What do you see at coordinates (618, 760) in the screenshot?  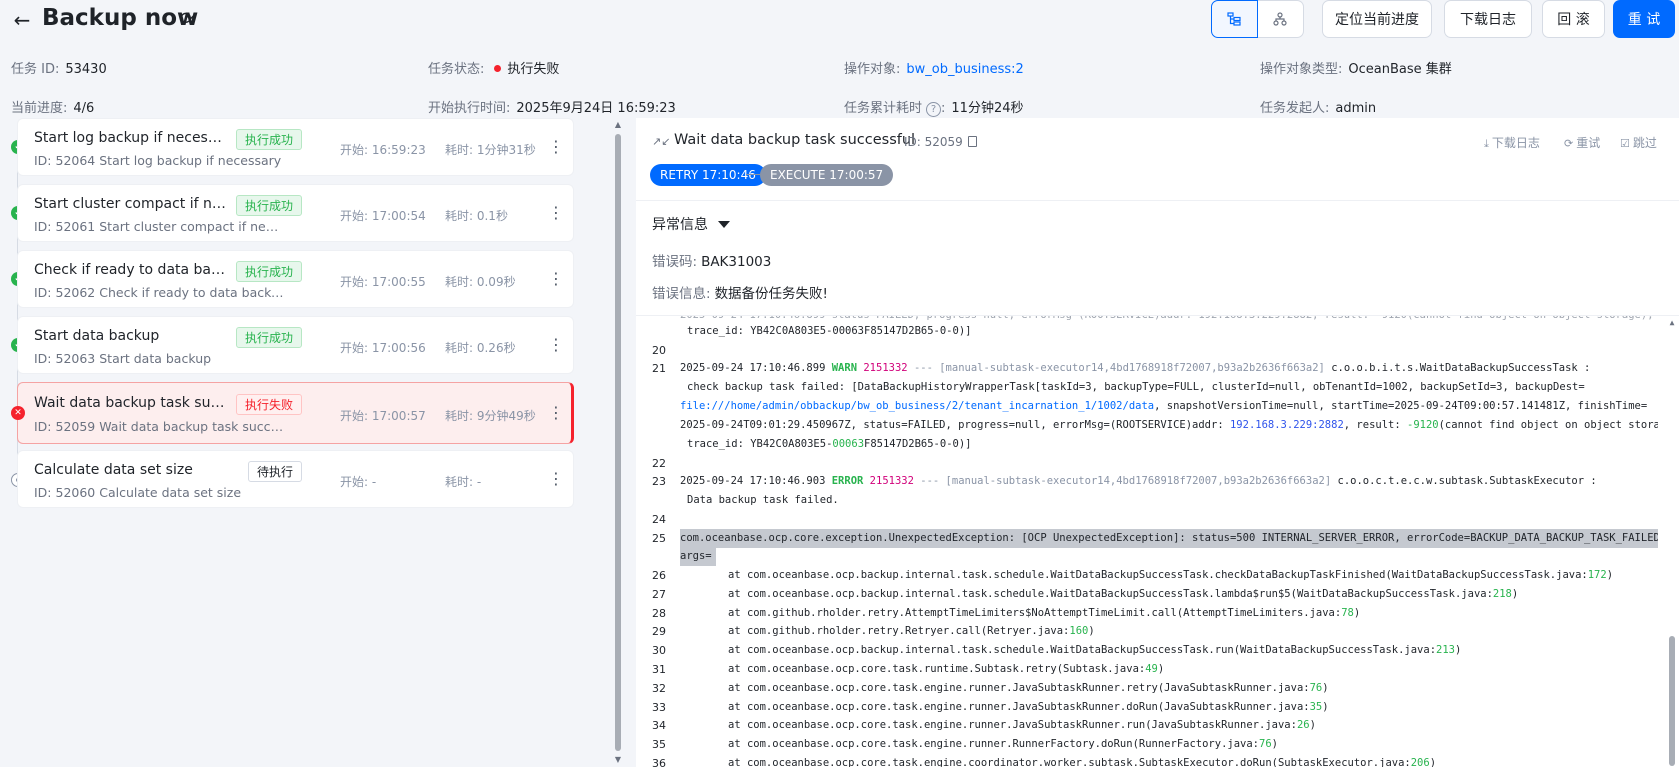 I see `scroll-down-icon: ▼` at bounding box center [618, 760].